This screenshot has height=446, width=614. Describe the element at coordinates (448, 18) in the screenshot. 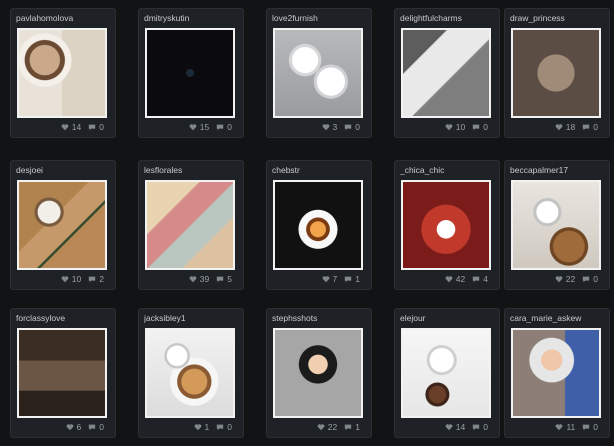

I see `username-link: delightfulcharms` at that location.